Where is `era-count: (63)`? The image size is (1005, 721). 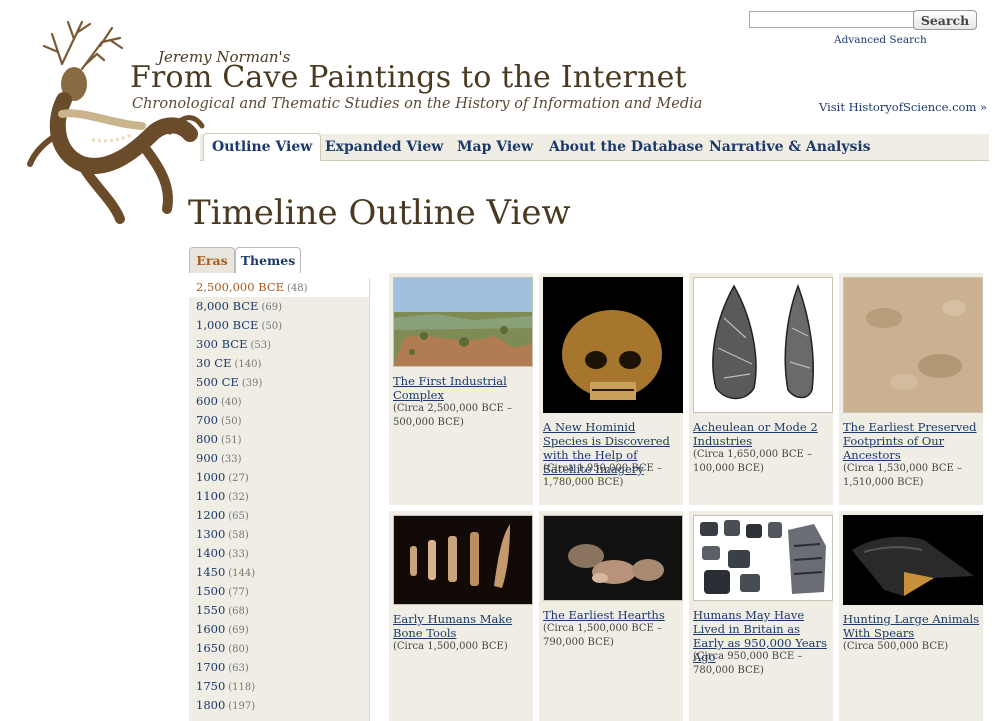
era-count: (63) is located at coordinates (238, 668).